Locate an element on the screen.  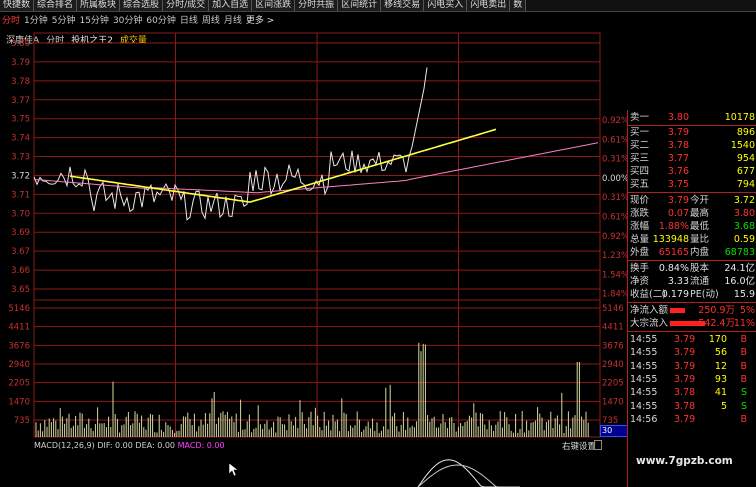
stat-value-2: 3.72 is located at coordinates (744, 200).